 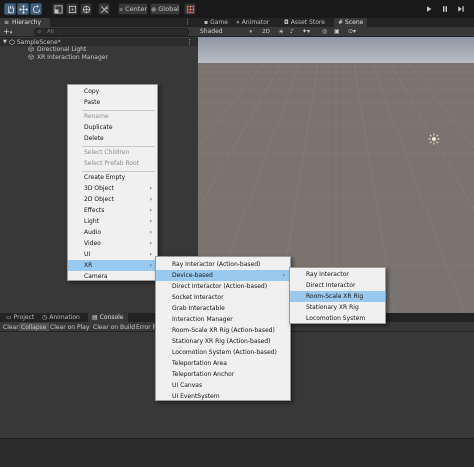 I want to click on menu-item-ui: UI ›, so click(x=112, y=254).